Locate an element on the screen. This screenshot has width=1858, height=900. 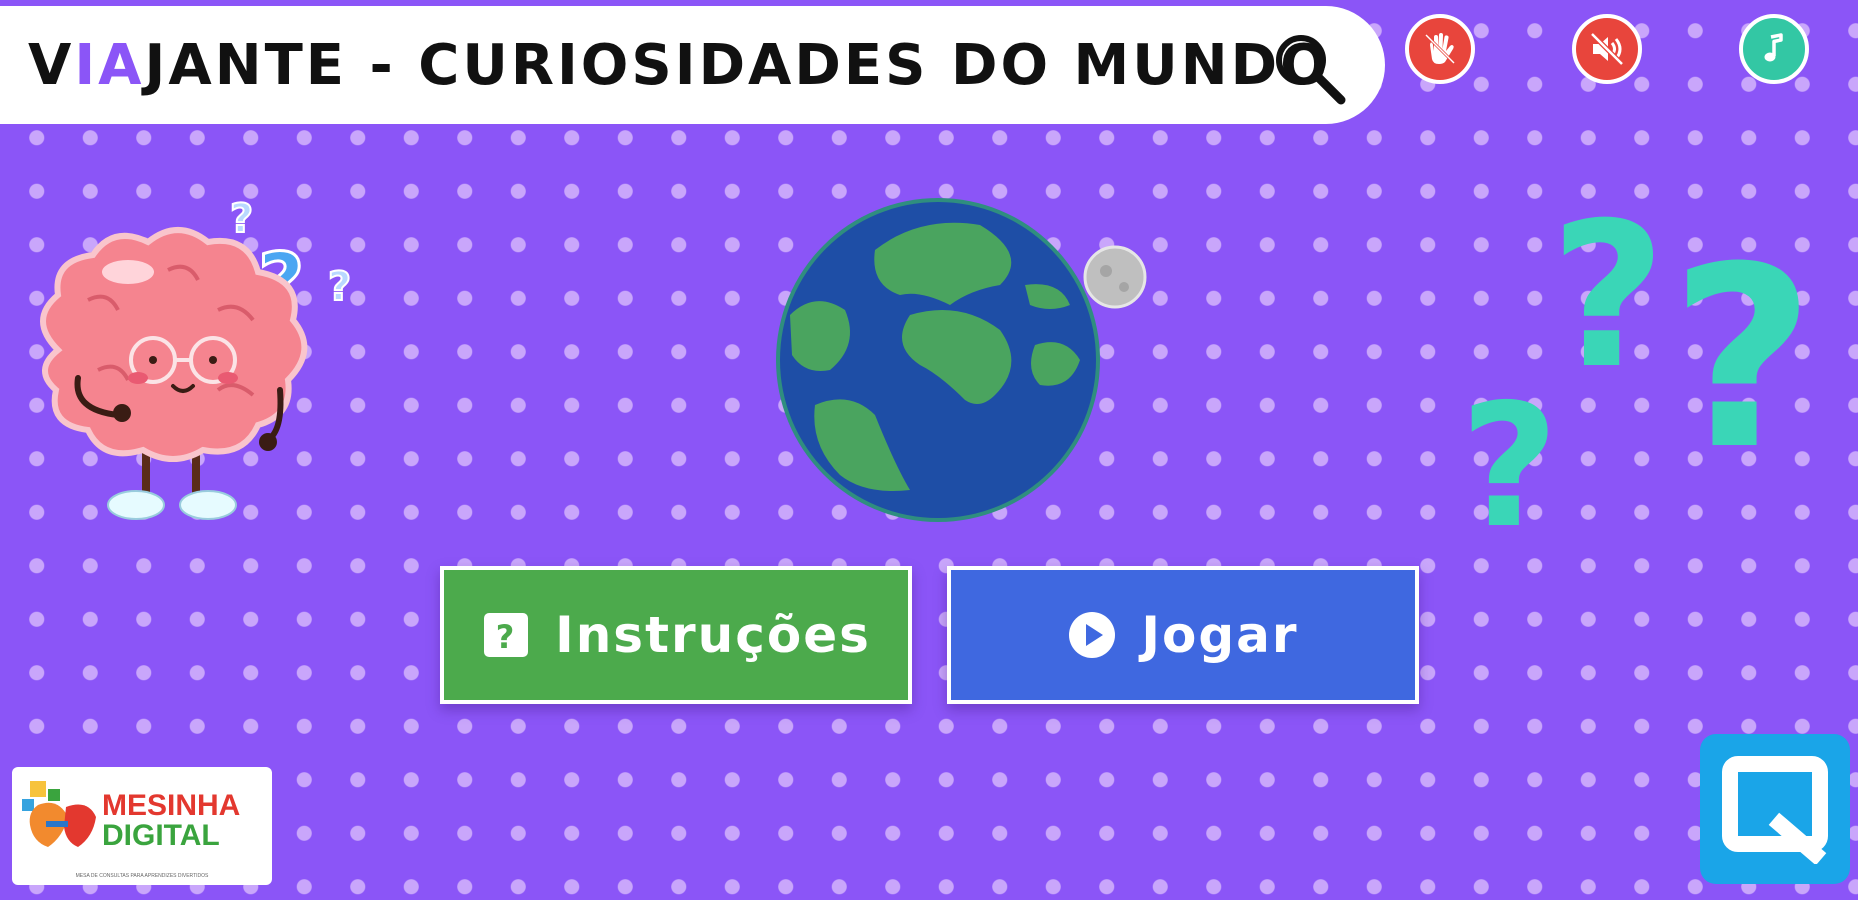
music-note-icon is located at coordinates (1773, 47).